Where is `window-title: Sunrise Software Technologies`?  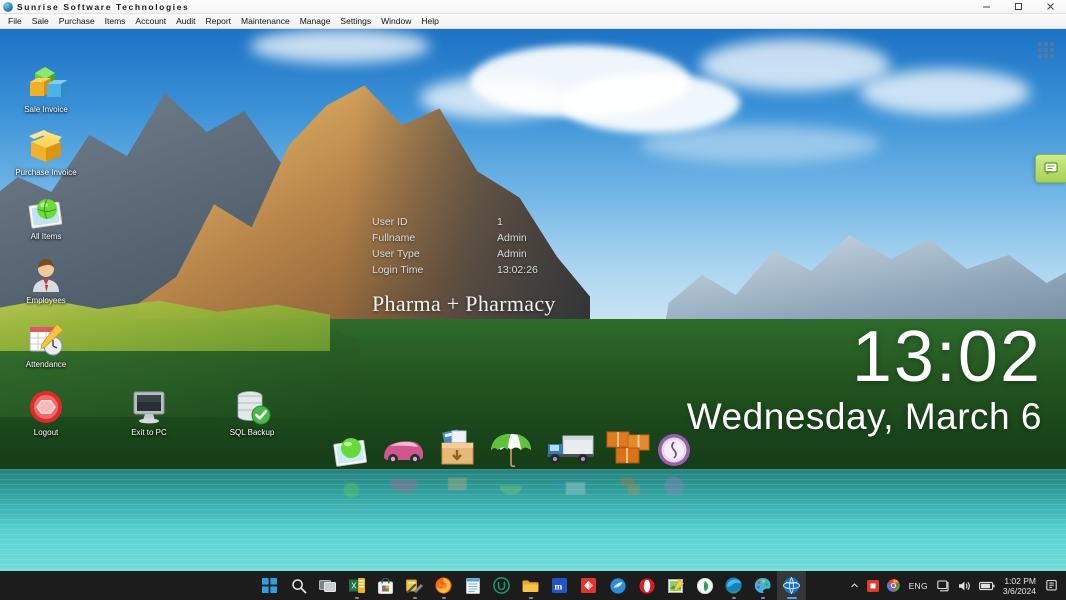 window-title: Sunrise Software Technologies is located at coordinates (103, 6).